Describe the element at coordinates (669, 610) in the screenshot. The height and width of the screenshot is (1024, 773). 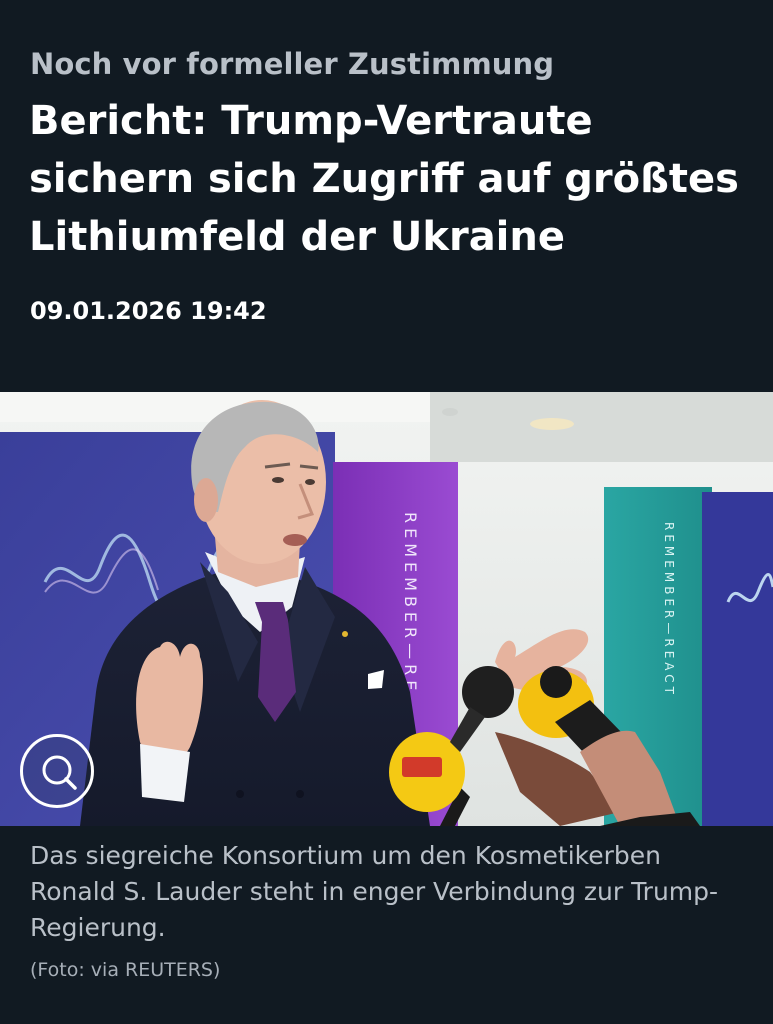
I see `banner-text-right: REMEMBER—REACT` at that location.